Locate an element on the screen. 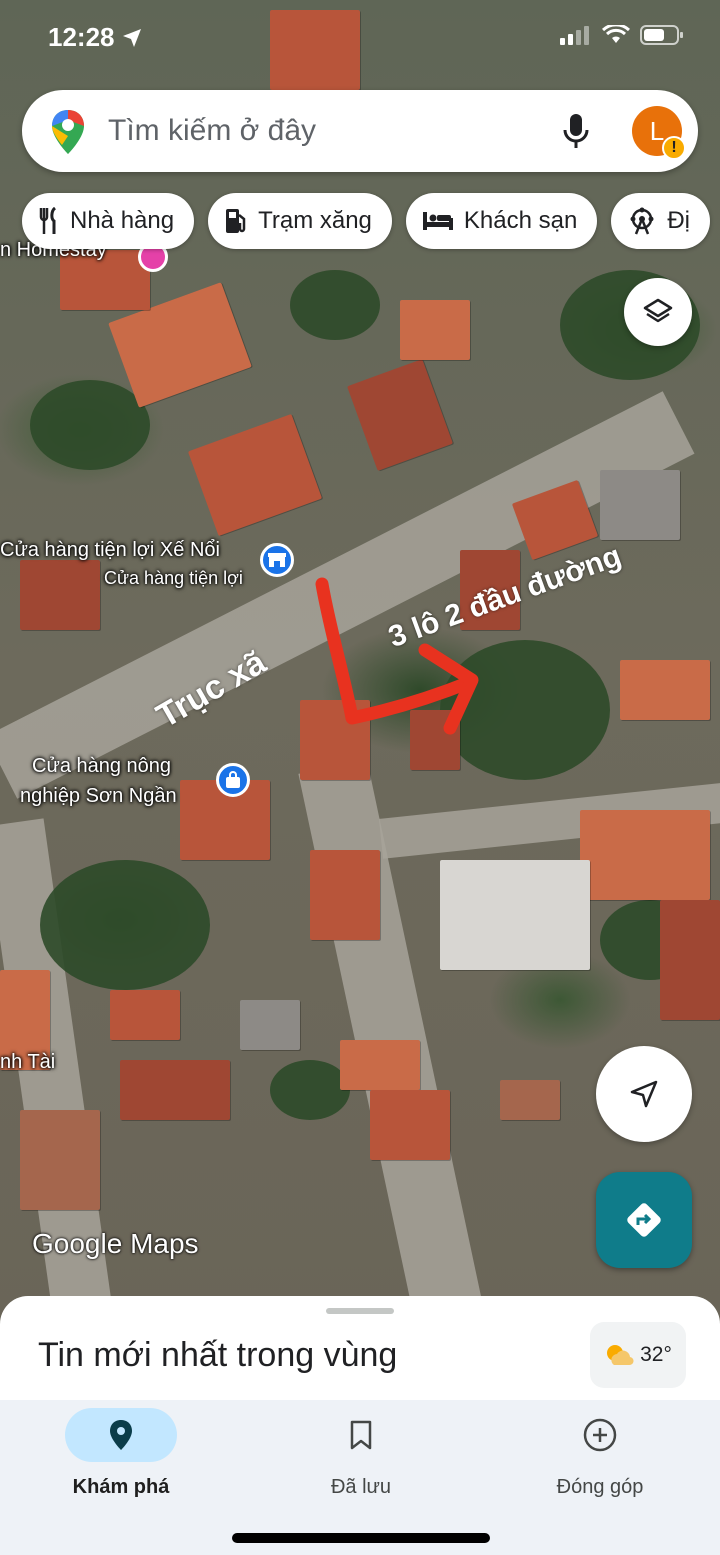 The width and height of the screenshot is (720, 1555). account-warning-icon: ! is located at coordinates (674, 148).